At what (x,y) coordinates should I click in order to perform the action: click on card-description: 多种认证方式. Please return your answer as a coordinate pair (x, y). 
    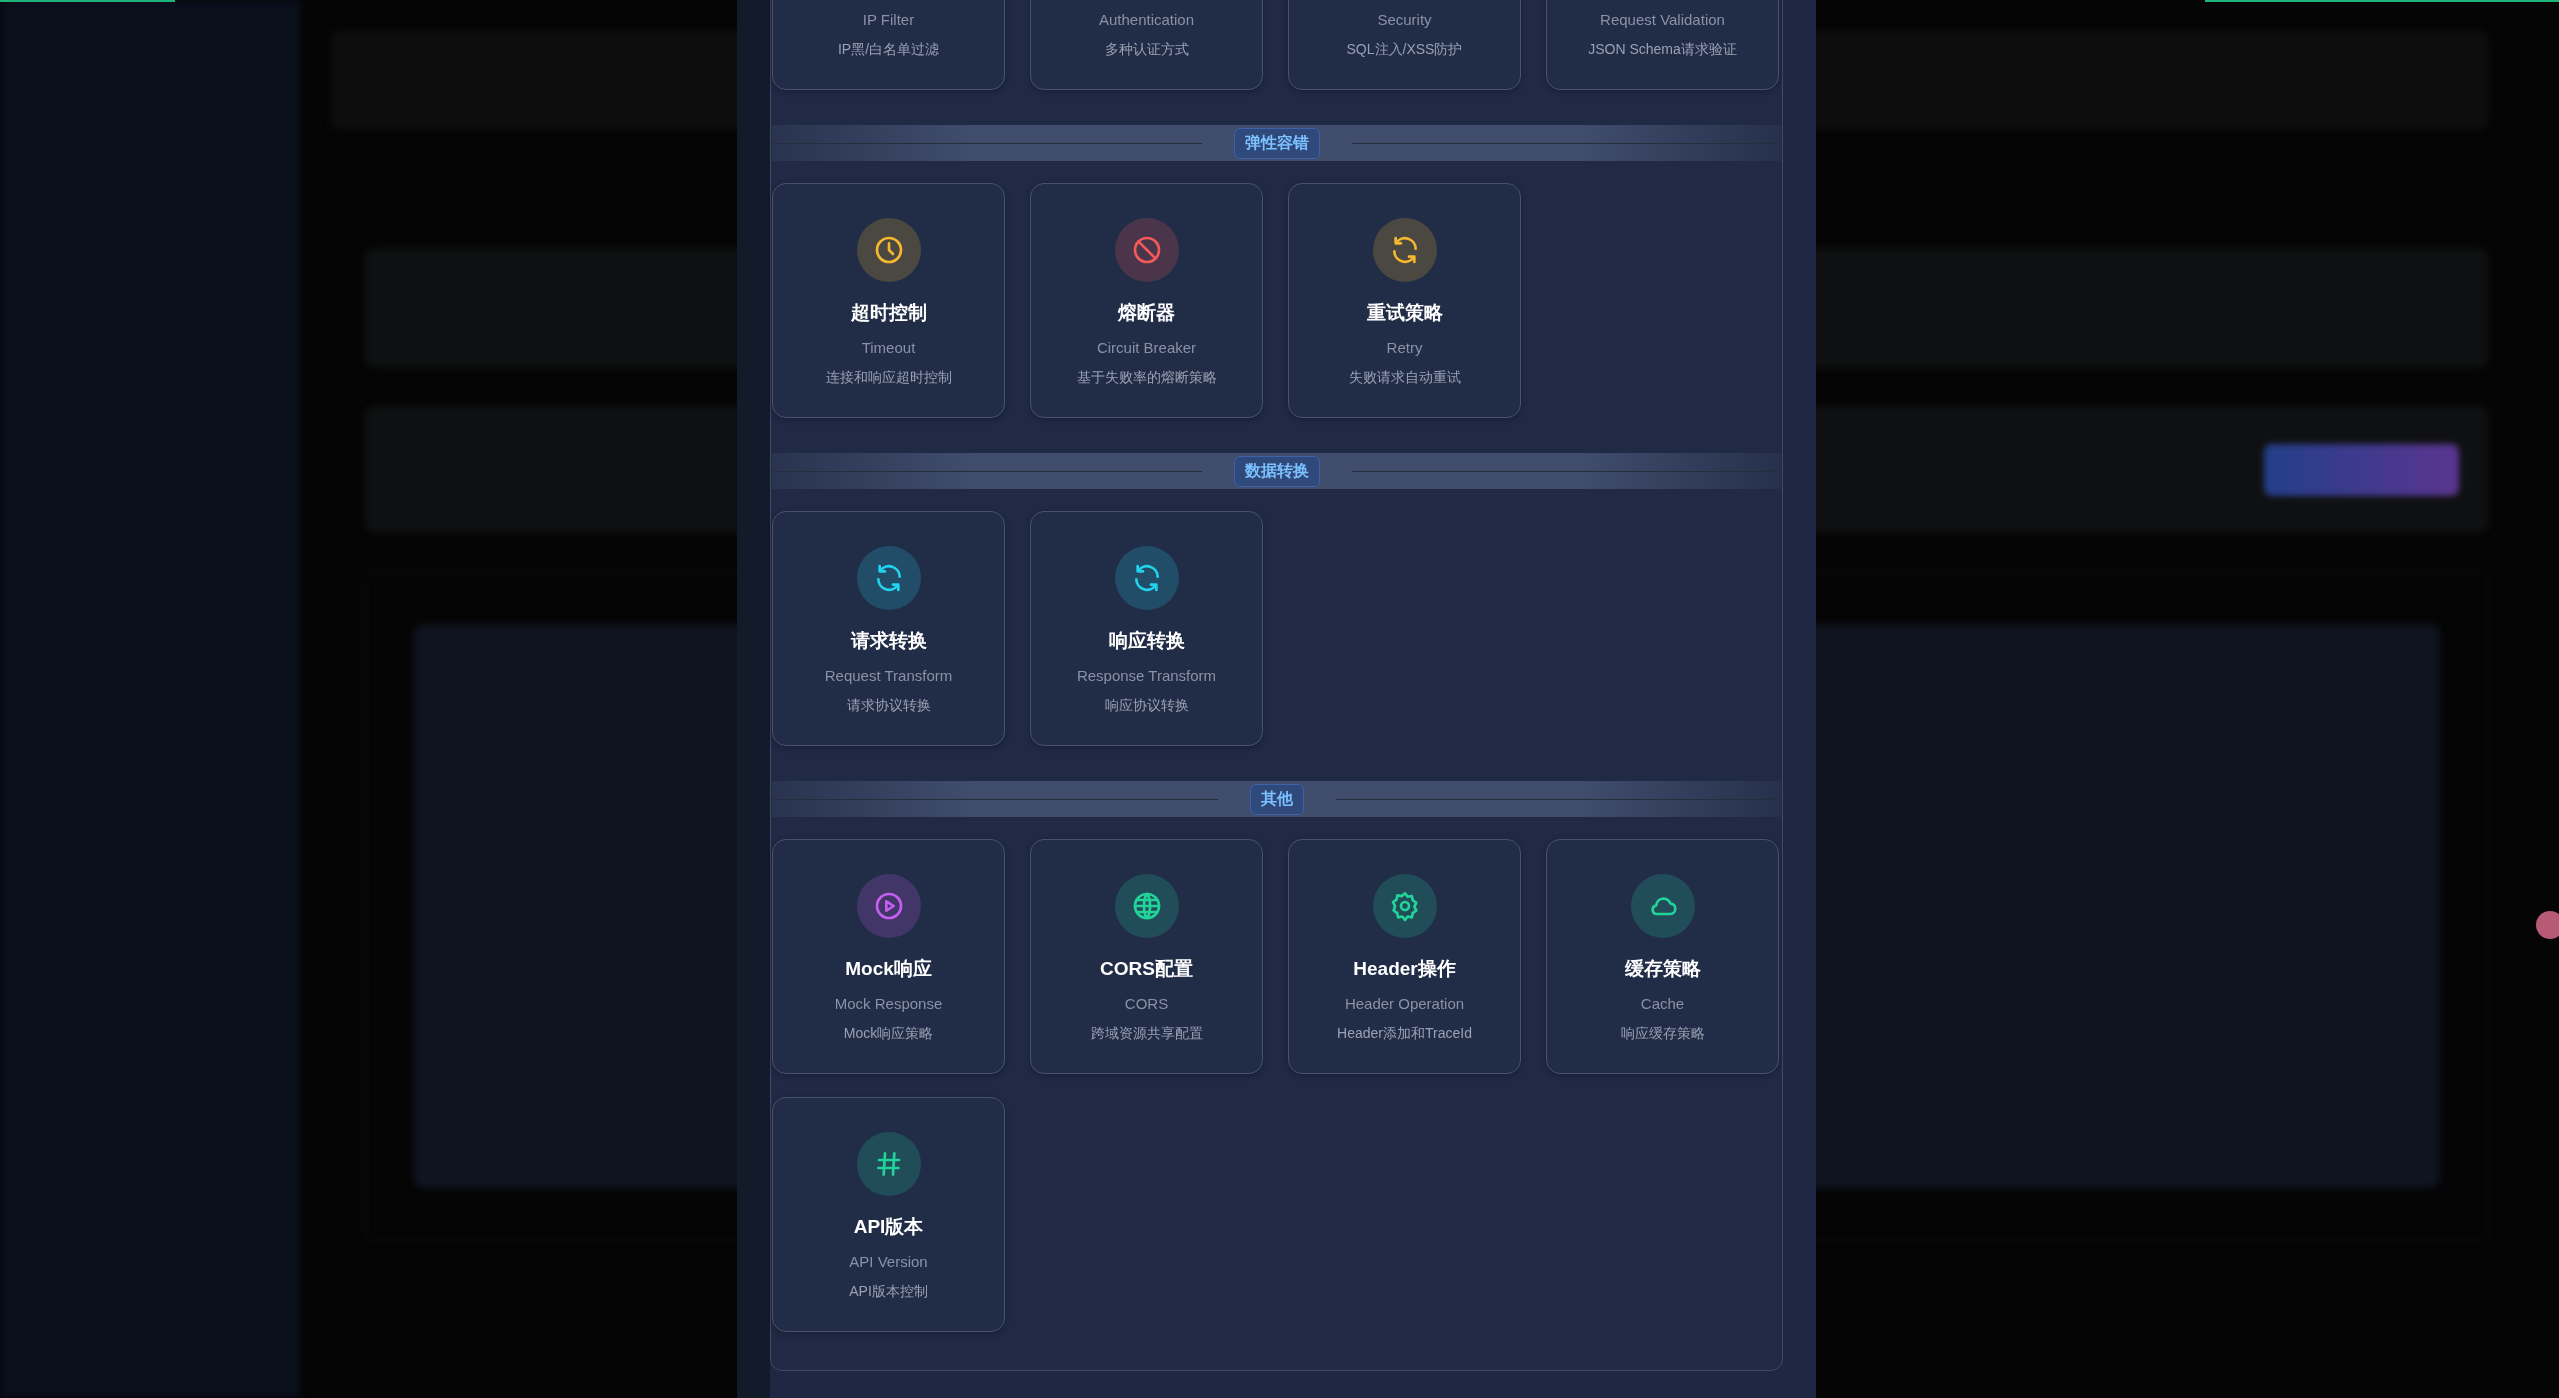
    Looking at the image, I should click on (1146, 50).